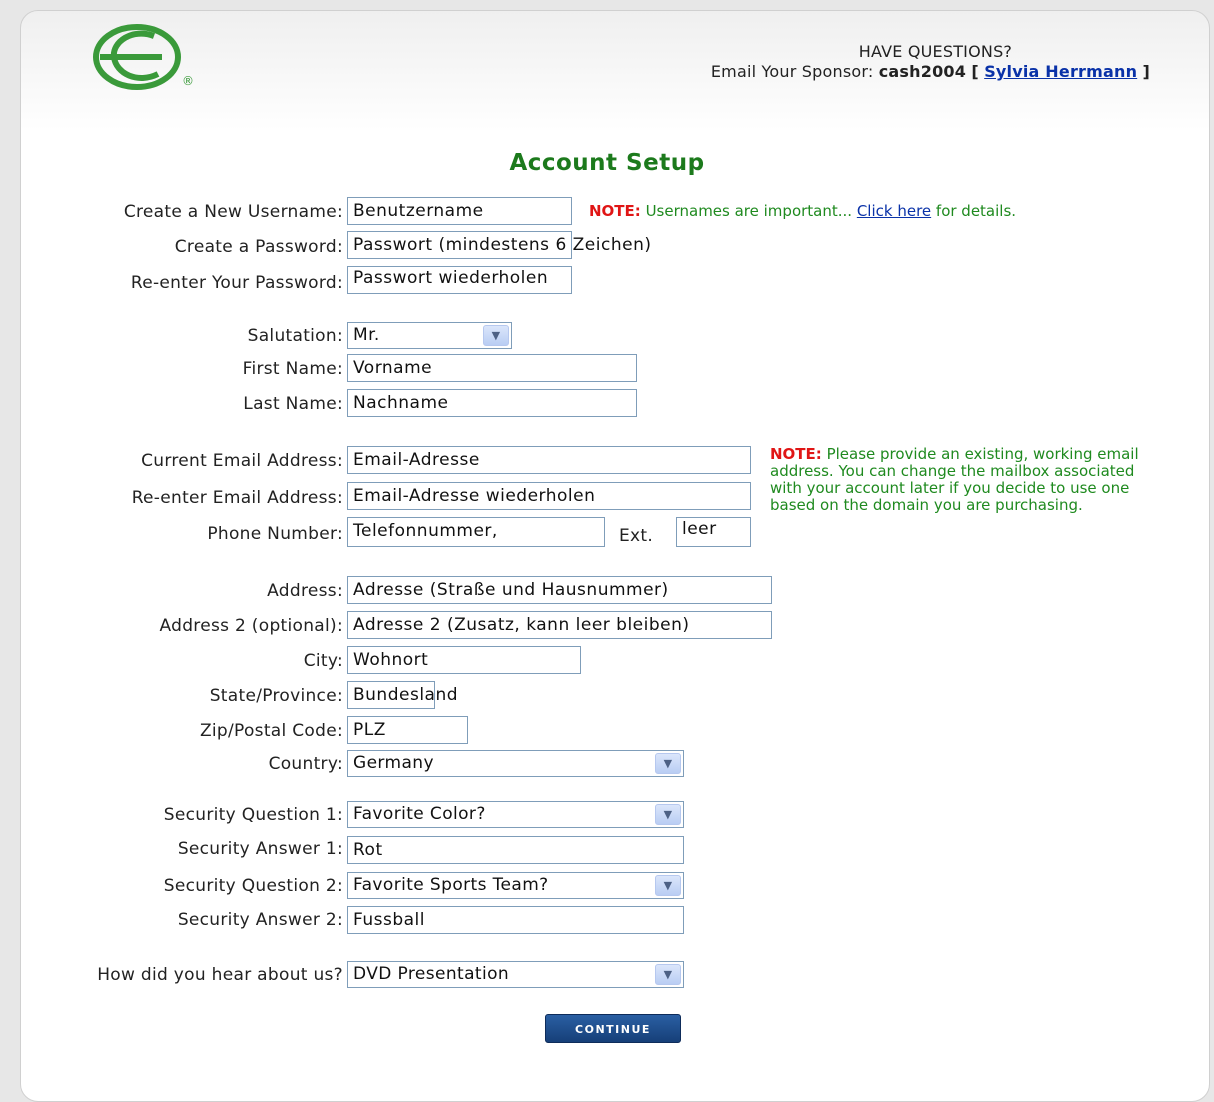  Describe the element at coordinates (451, 885) in the screenshot. I see `security-question-2-value: Favorite Sports Team?` at that location.